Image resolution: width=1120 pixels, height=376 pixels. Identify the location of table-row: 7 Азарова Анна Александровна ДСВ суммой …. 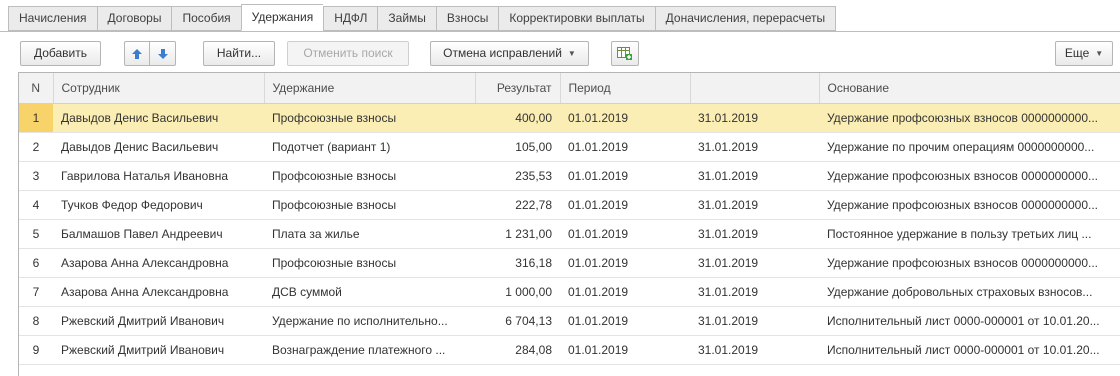
(569, 292).